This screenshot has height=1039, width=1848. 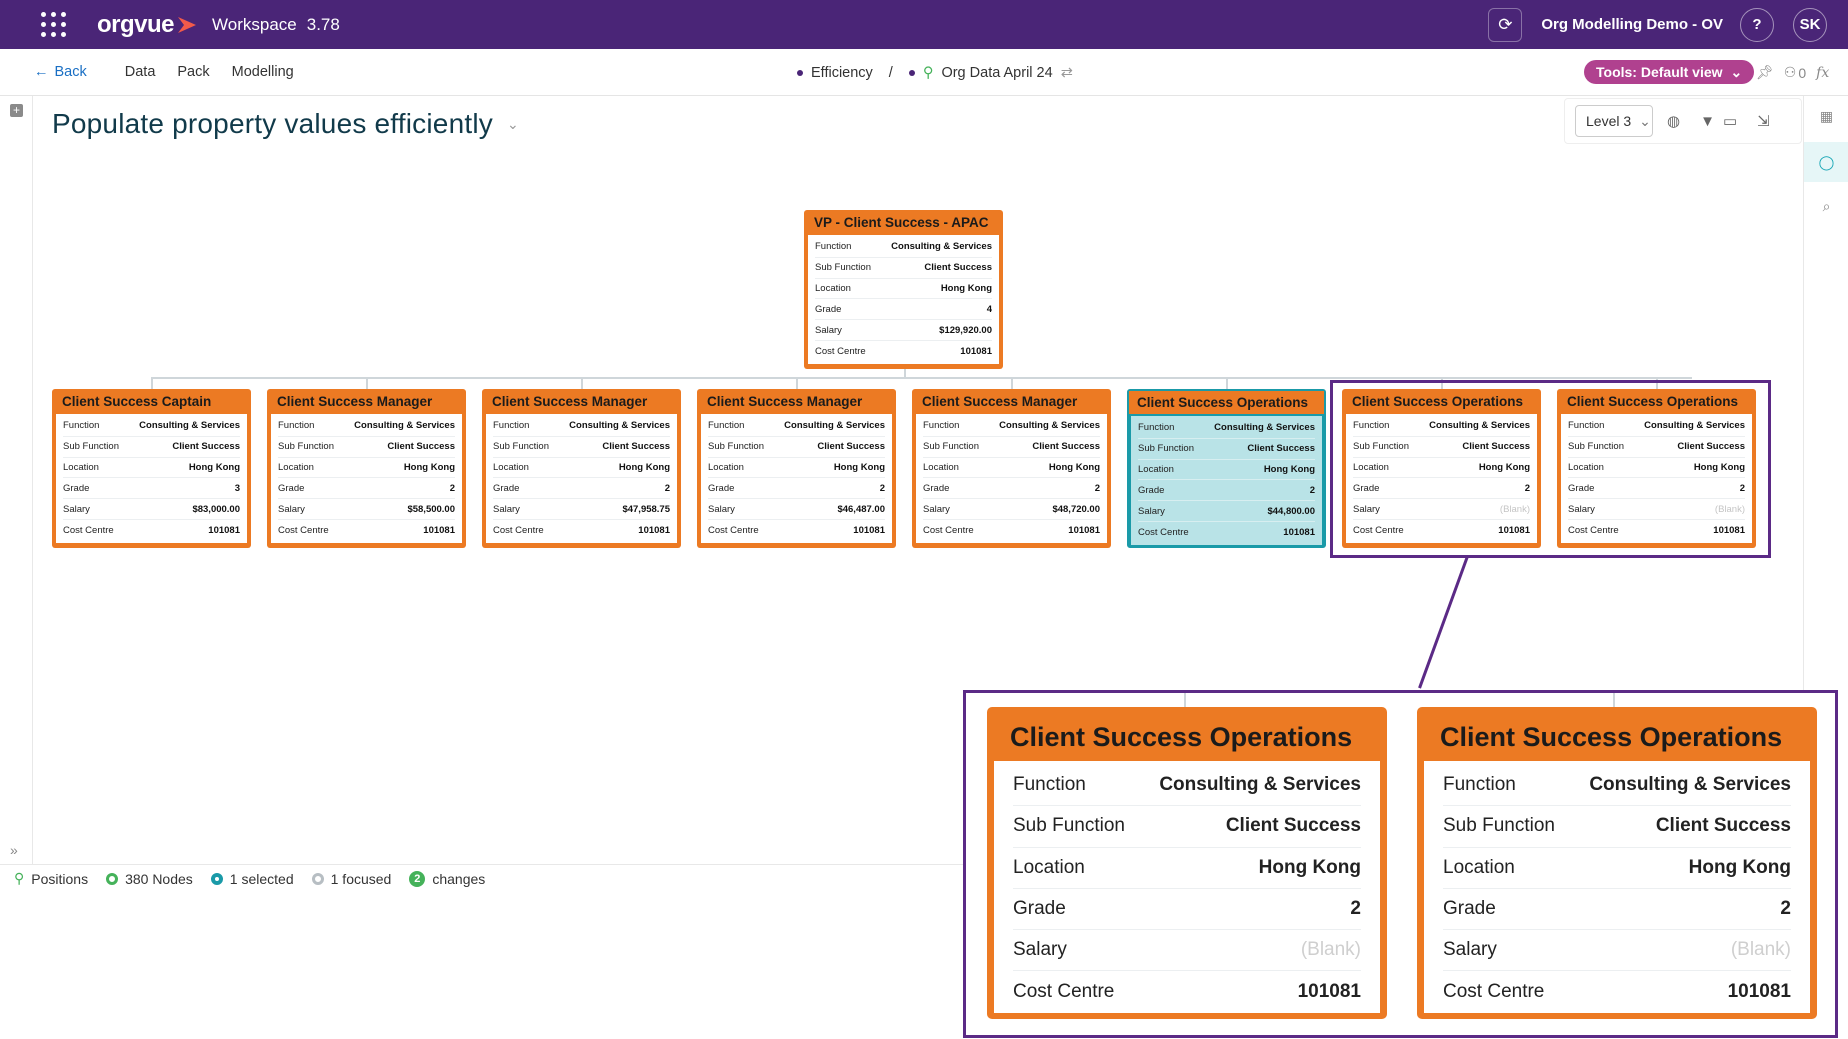 What do you see at coordinates (70, 72) in the screenshot?
I see `back-label: Back` at bounding box center [70, 72].